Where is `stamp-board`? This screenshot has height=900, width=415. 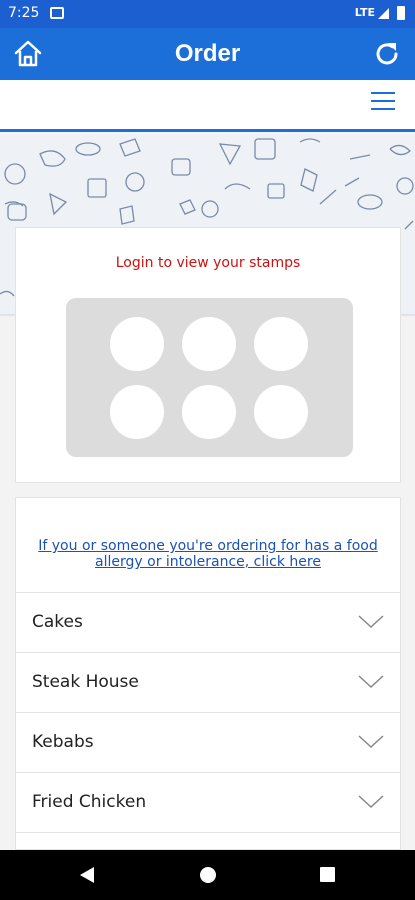
stamp-board is located at coordinates (209, 377).